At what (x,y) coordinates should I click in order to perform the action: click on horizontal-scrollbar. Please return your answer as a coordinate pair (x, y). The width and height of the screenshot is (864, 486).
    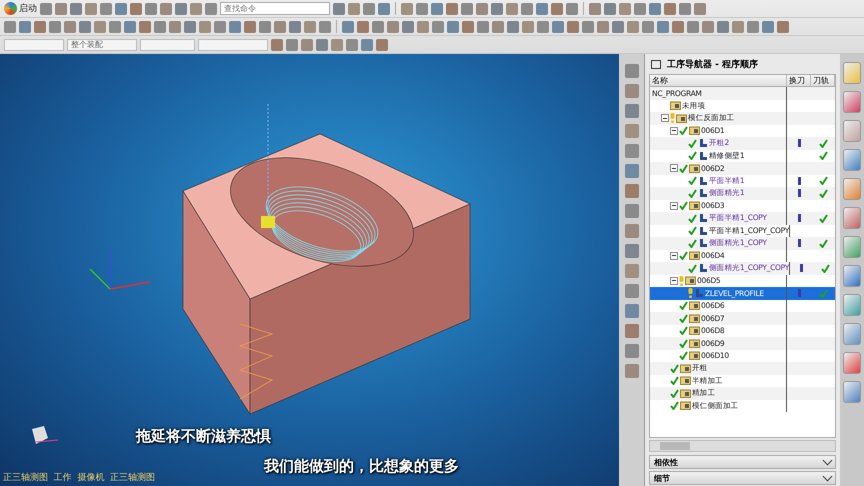
    Looking at the image, I should click on (742, 446).